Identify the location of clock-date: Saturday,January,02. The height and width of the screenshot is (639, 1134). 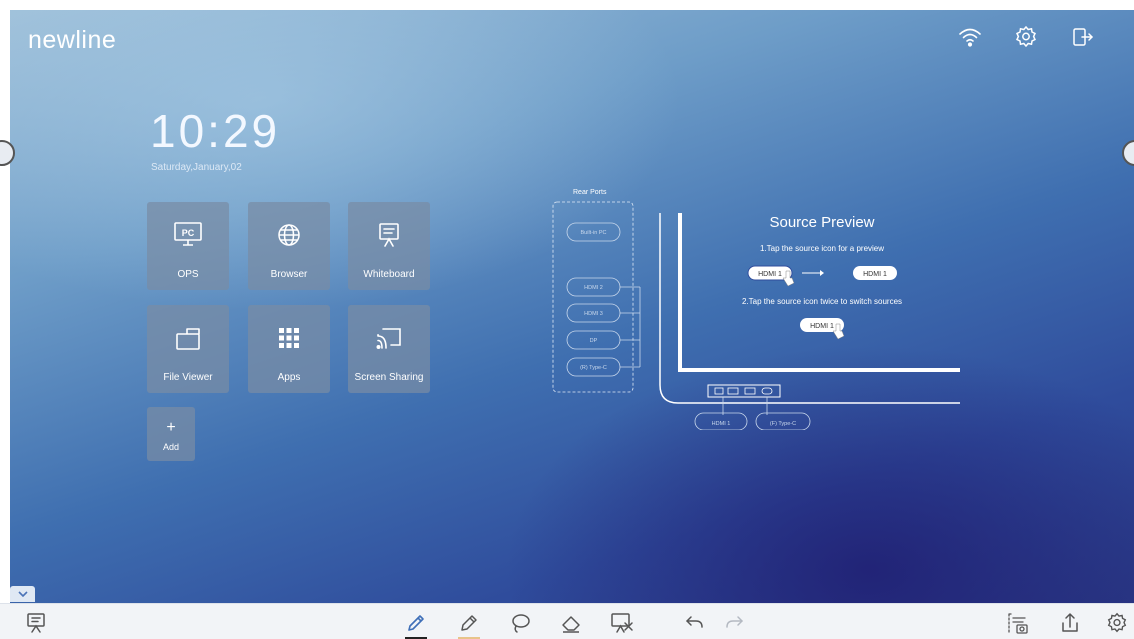
(196, 167).